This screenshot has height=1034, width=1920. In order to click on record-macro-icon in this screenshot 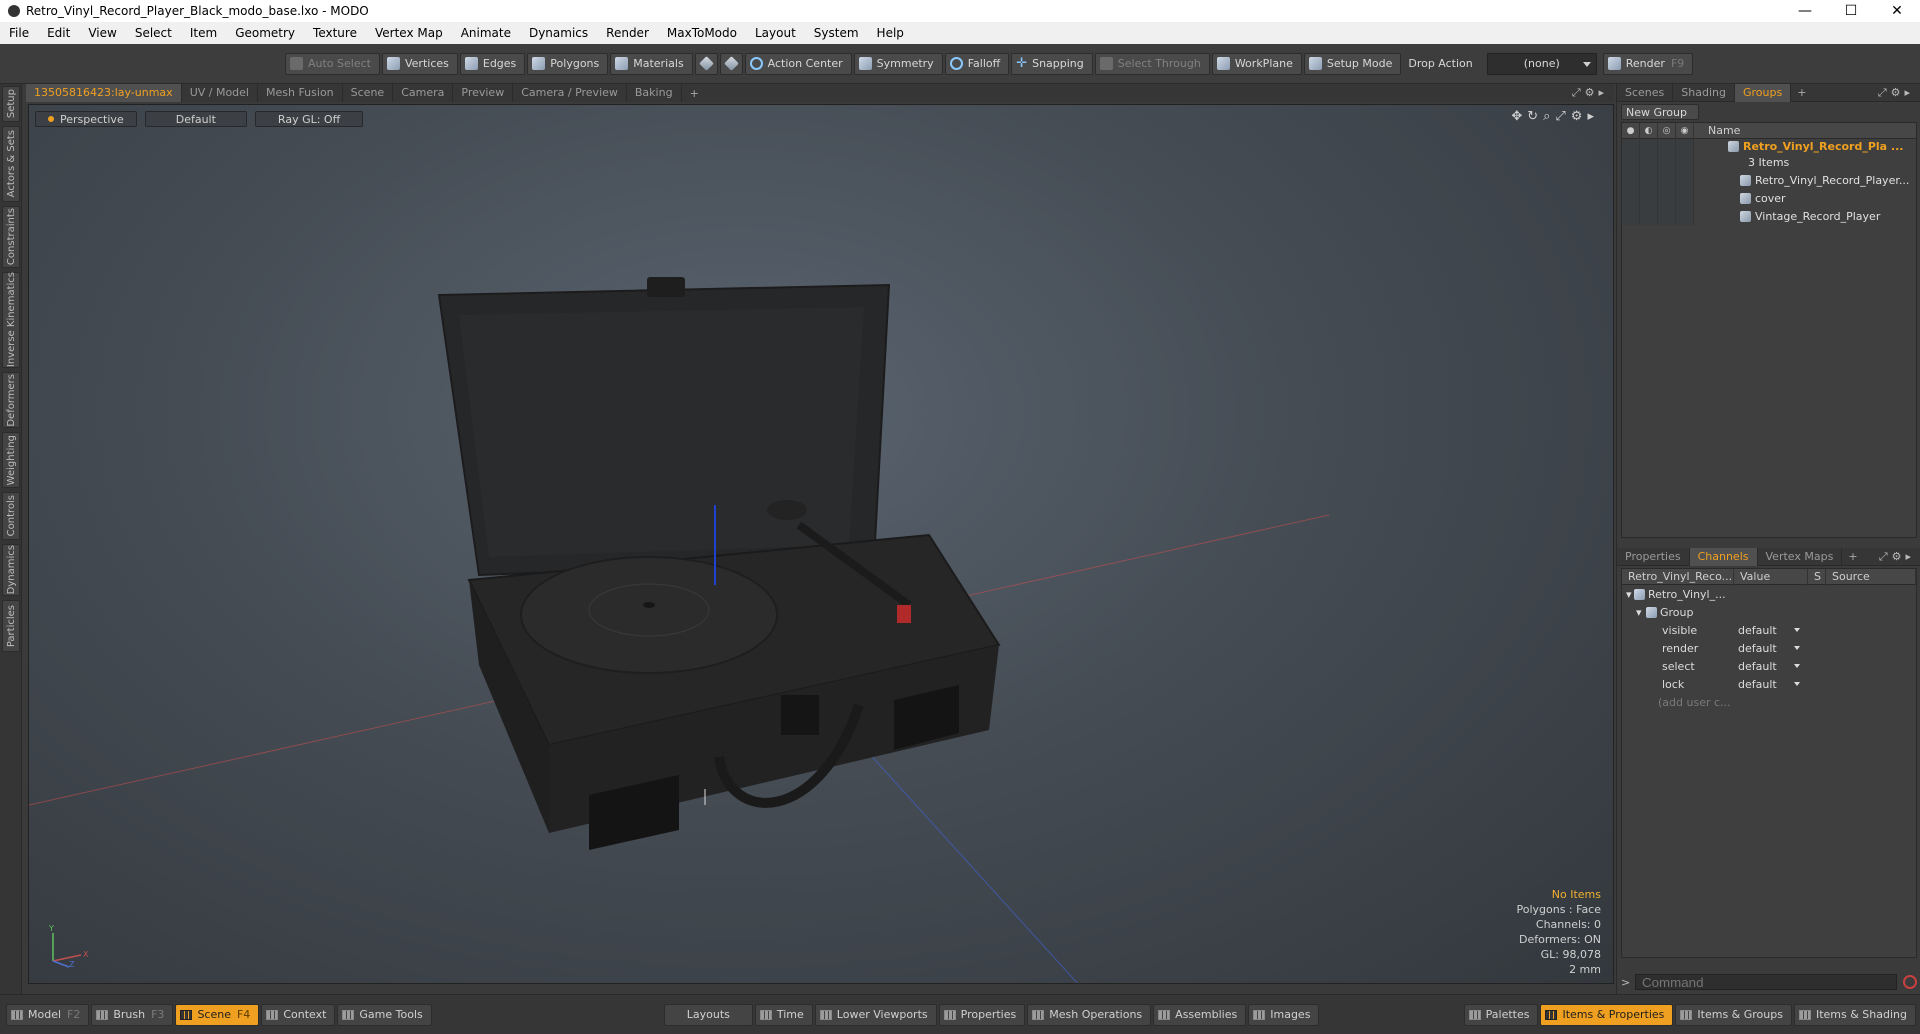, I will do `click(1910, 982)`.